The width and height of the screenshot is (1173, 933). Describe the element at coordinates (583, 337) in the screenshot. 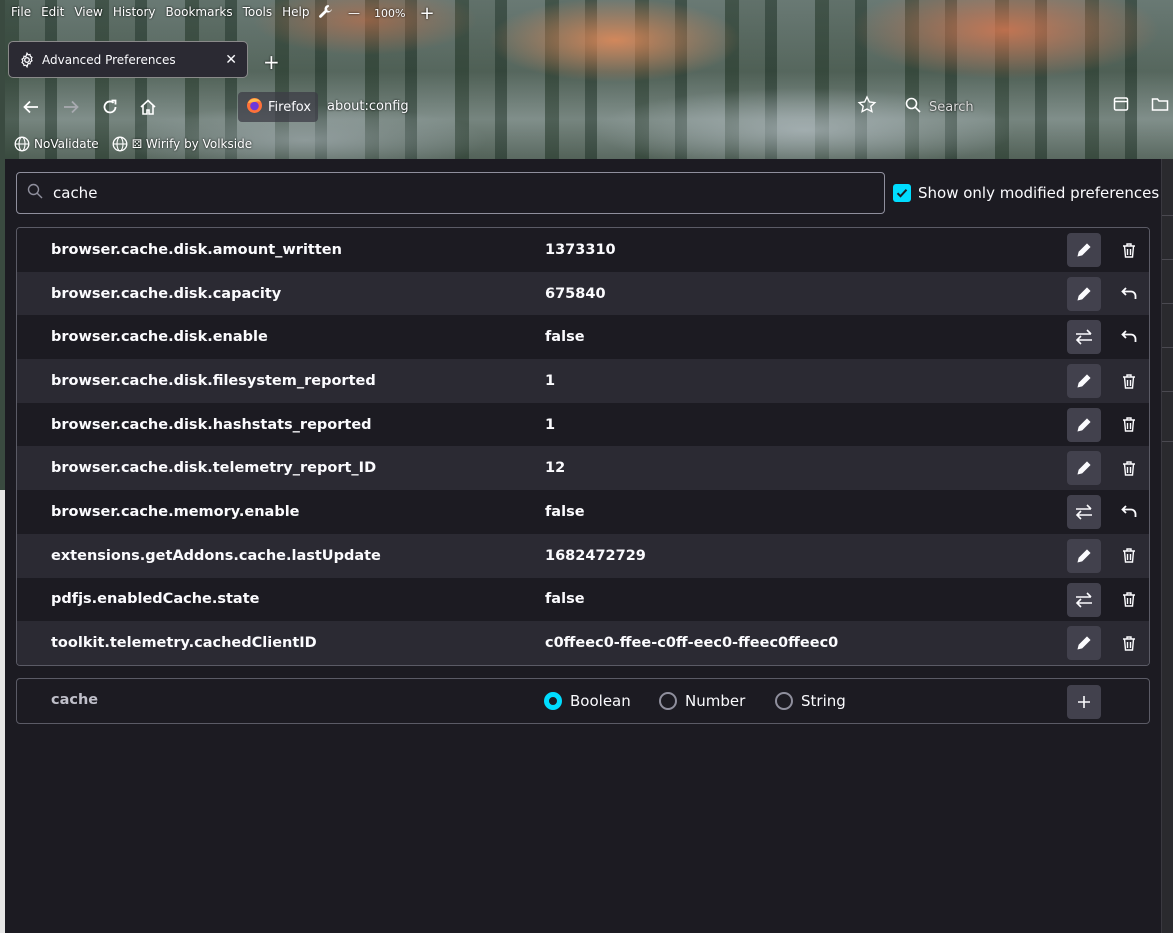

I see `preference-row: browser.cache.disk.enable false` at that location.